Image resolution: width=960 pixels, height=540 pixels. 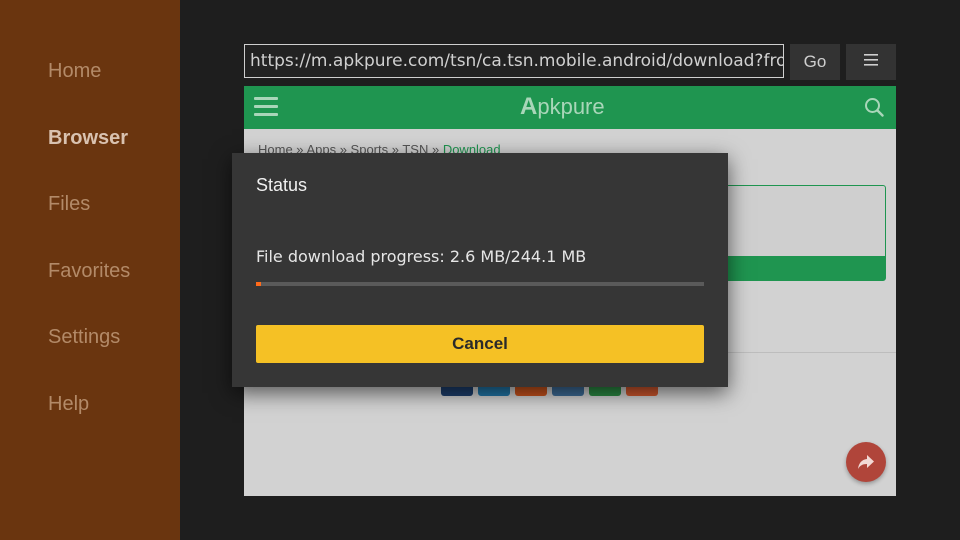 What do you see at coordinates (282, 185) in the screenshot?
I see `dialog-title: Status` at bounding box center [282, 185].